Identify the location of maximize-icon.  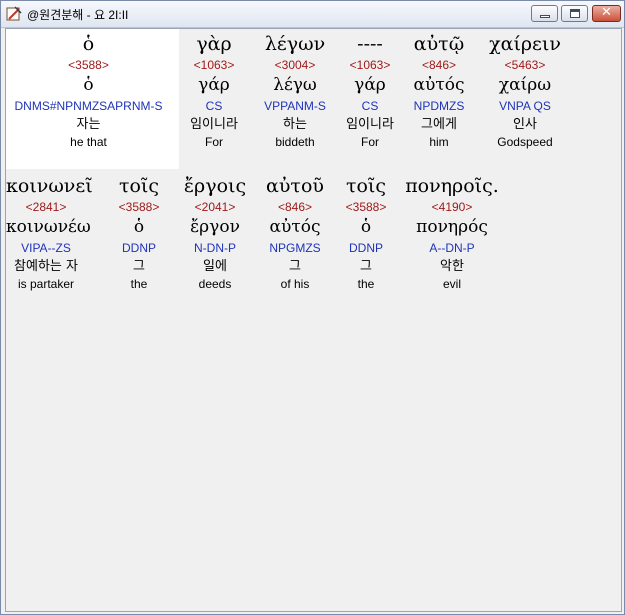
(575, 13).